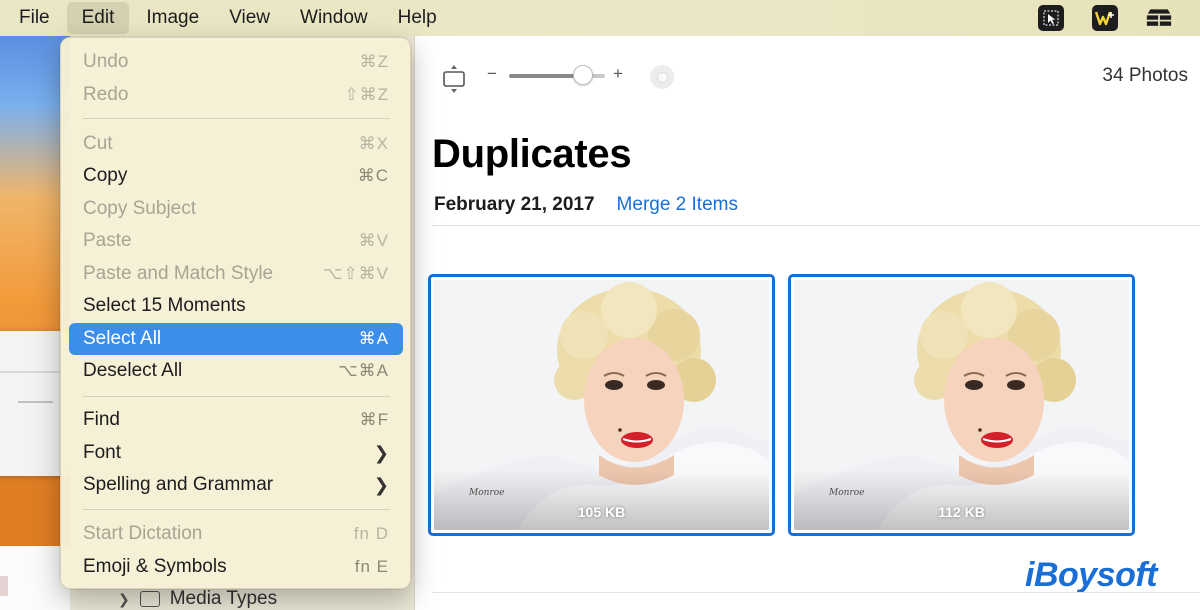 The width and height of the screenshot is (1200, 610). I want to click on photo-thumbnail: Monroe 105 KB, so click(601, 405).